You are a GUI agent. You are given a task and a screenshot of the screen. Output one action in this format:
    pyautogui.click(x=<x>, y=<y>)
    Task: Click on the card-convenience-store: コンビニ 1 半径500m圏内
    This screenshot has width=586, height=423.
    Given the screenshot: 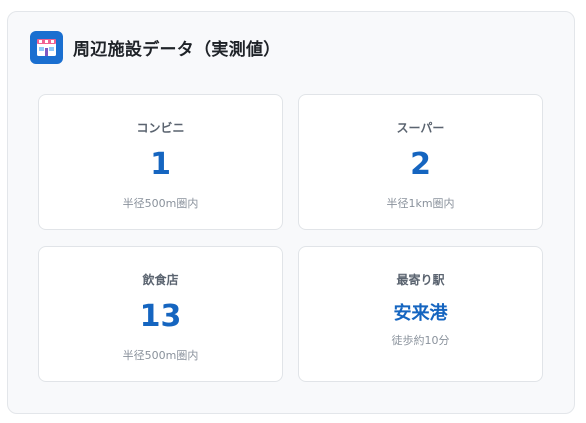 What is the action you would take?
    pyautogui.click(x=160, y=162)
    